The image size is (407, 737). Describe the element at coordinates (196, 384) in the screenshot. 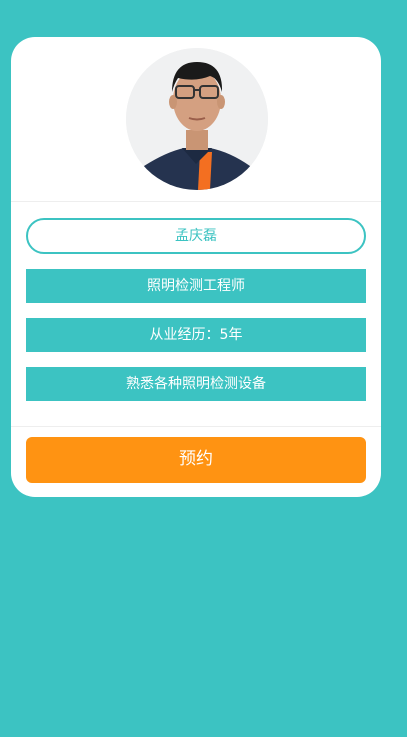

I see `engineer-skill: 熟悉各种照明检测设备` at that location.